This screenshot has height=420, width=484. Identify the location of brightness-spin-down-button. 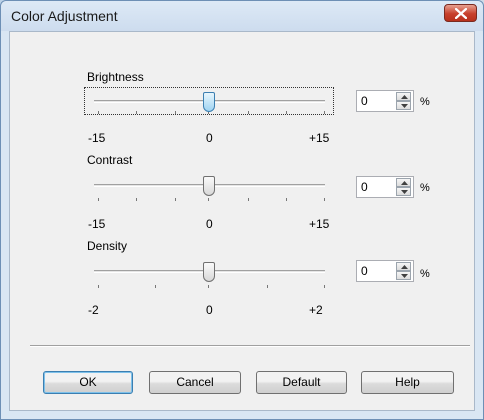
(403, 105).